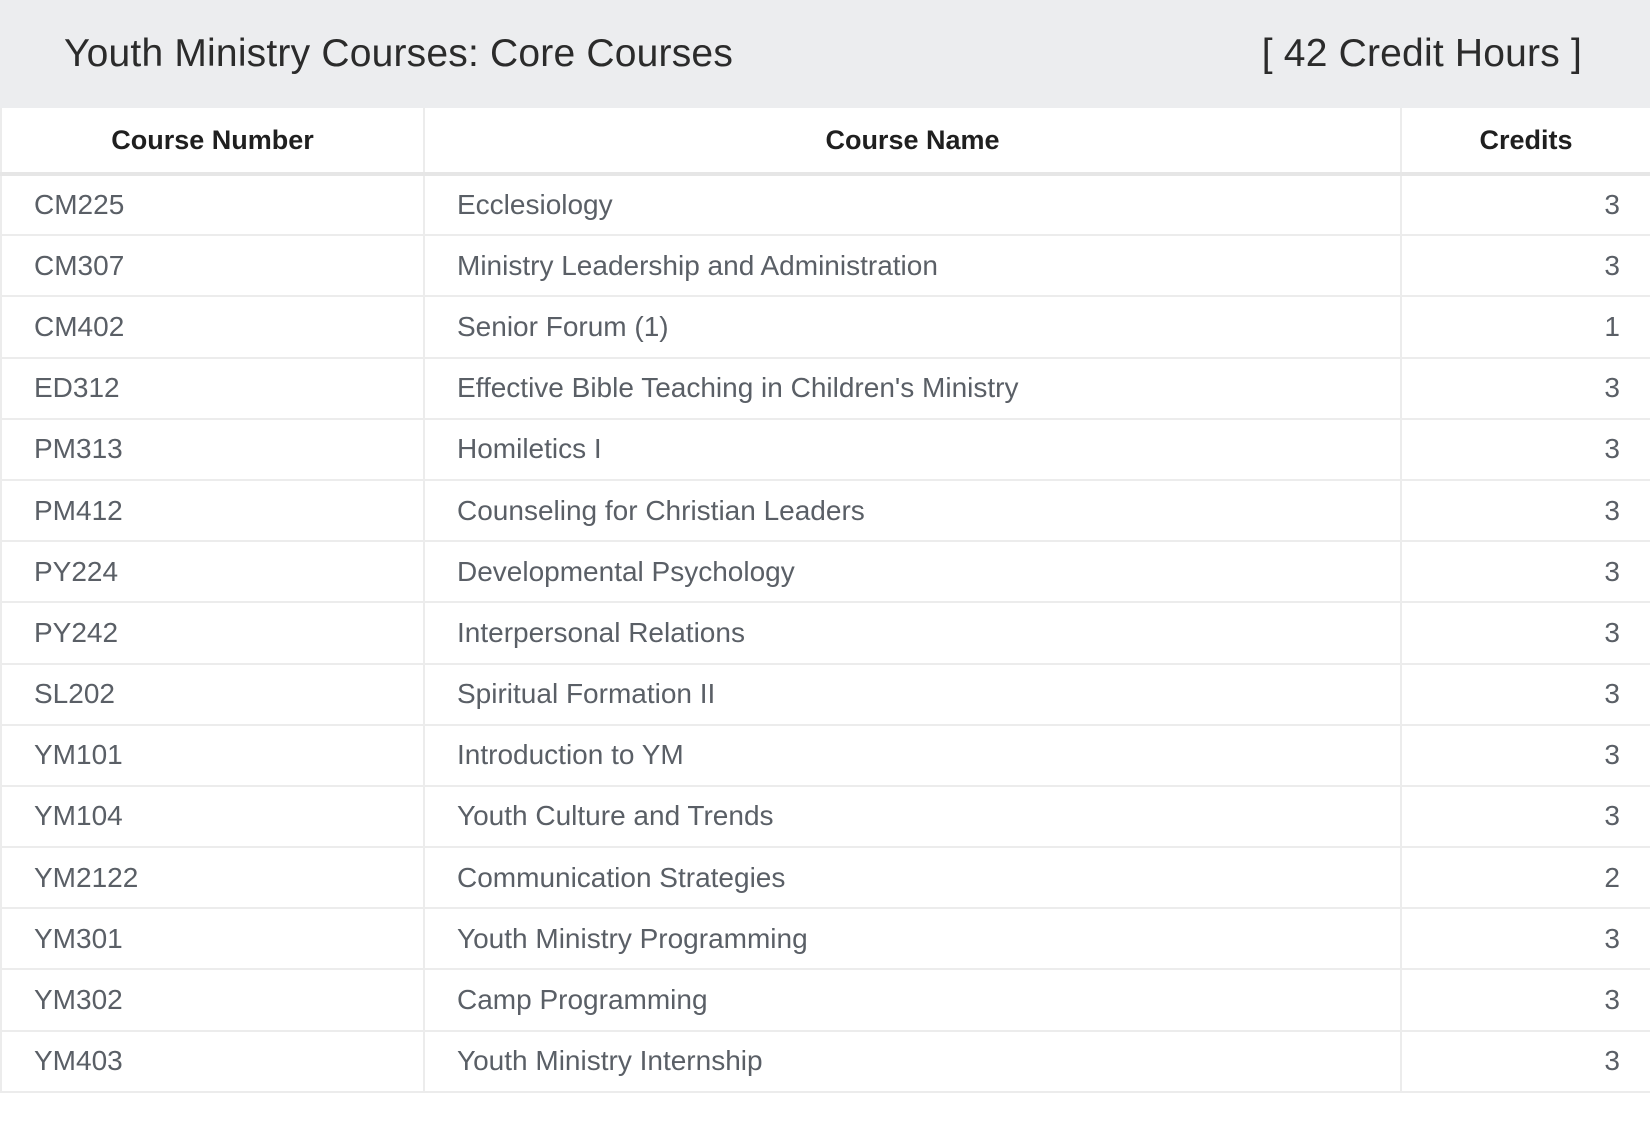  Describe the element at coordinates (1421, 53) in the screenshot. I see `credit-hours-total: [ 42 Credit Hours ]` at that location.